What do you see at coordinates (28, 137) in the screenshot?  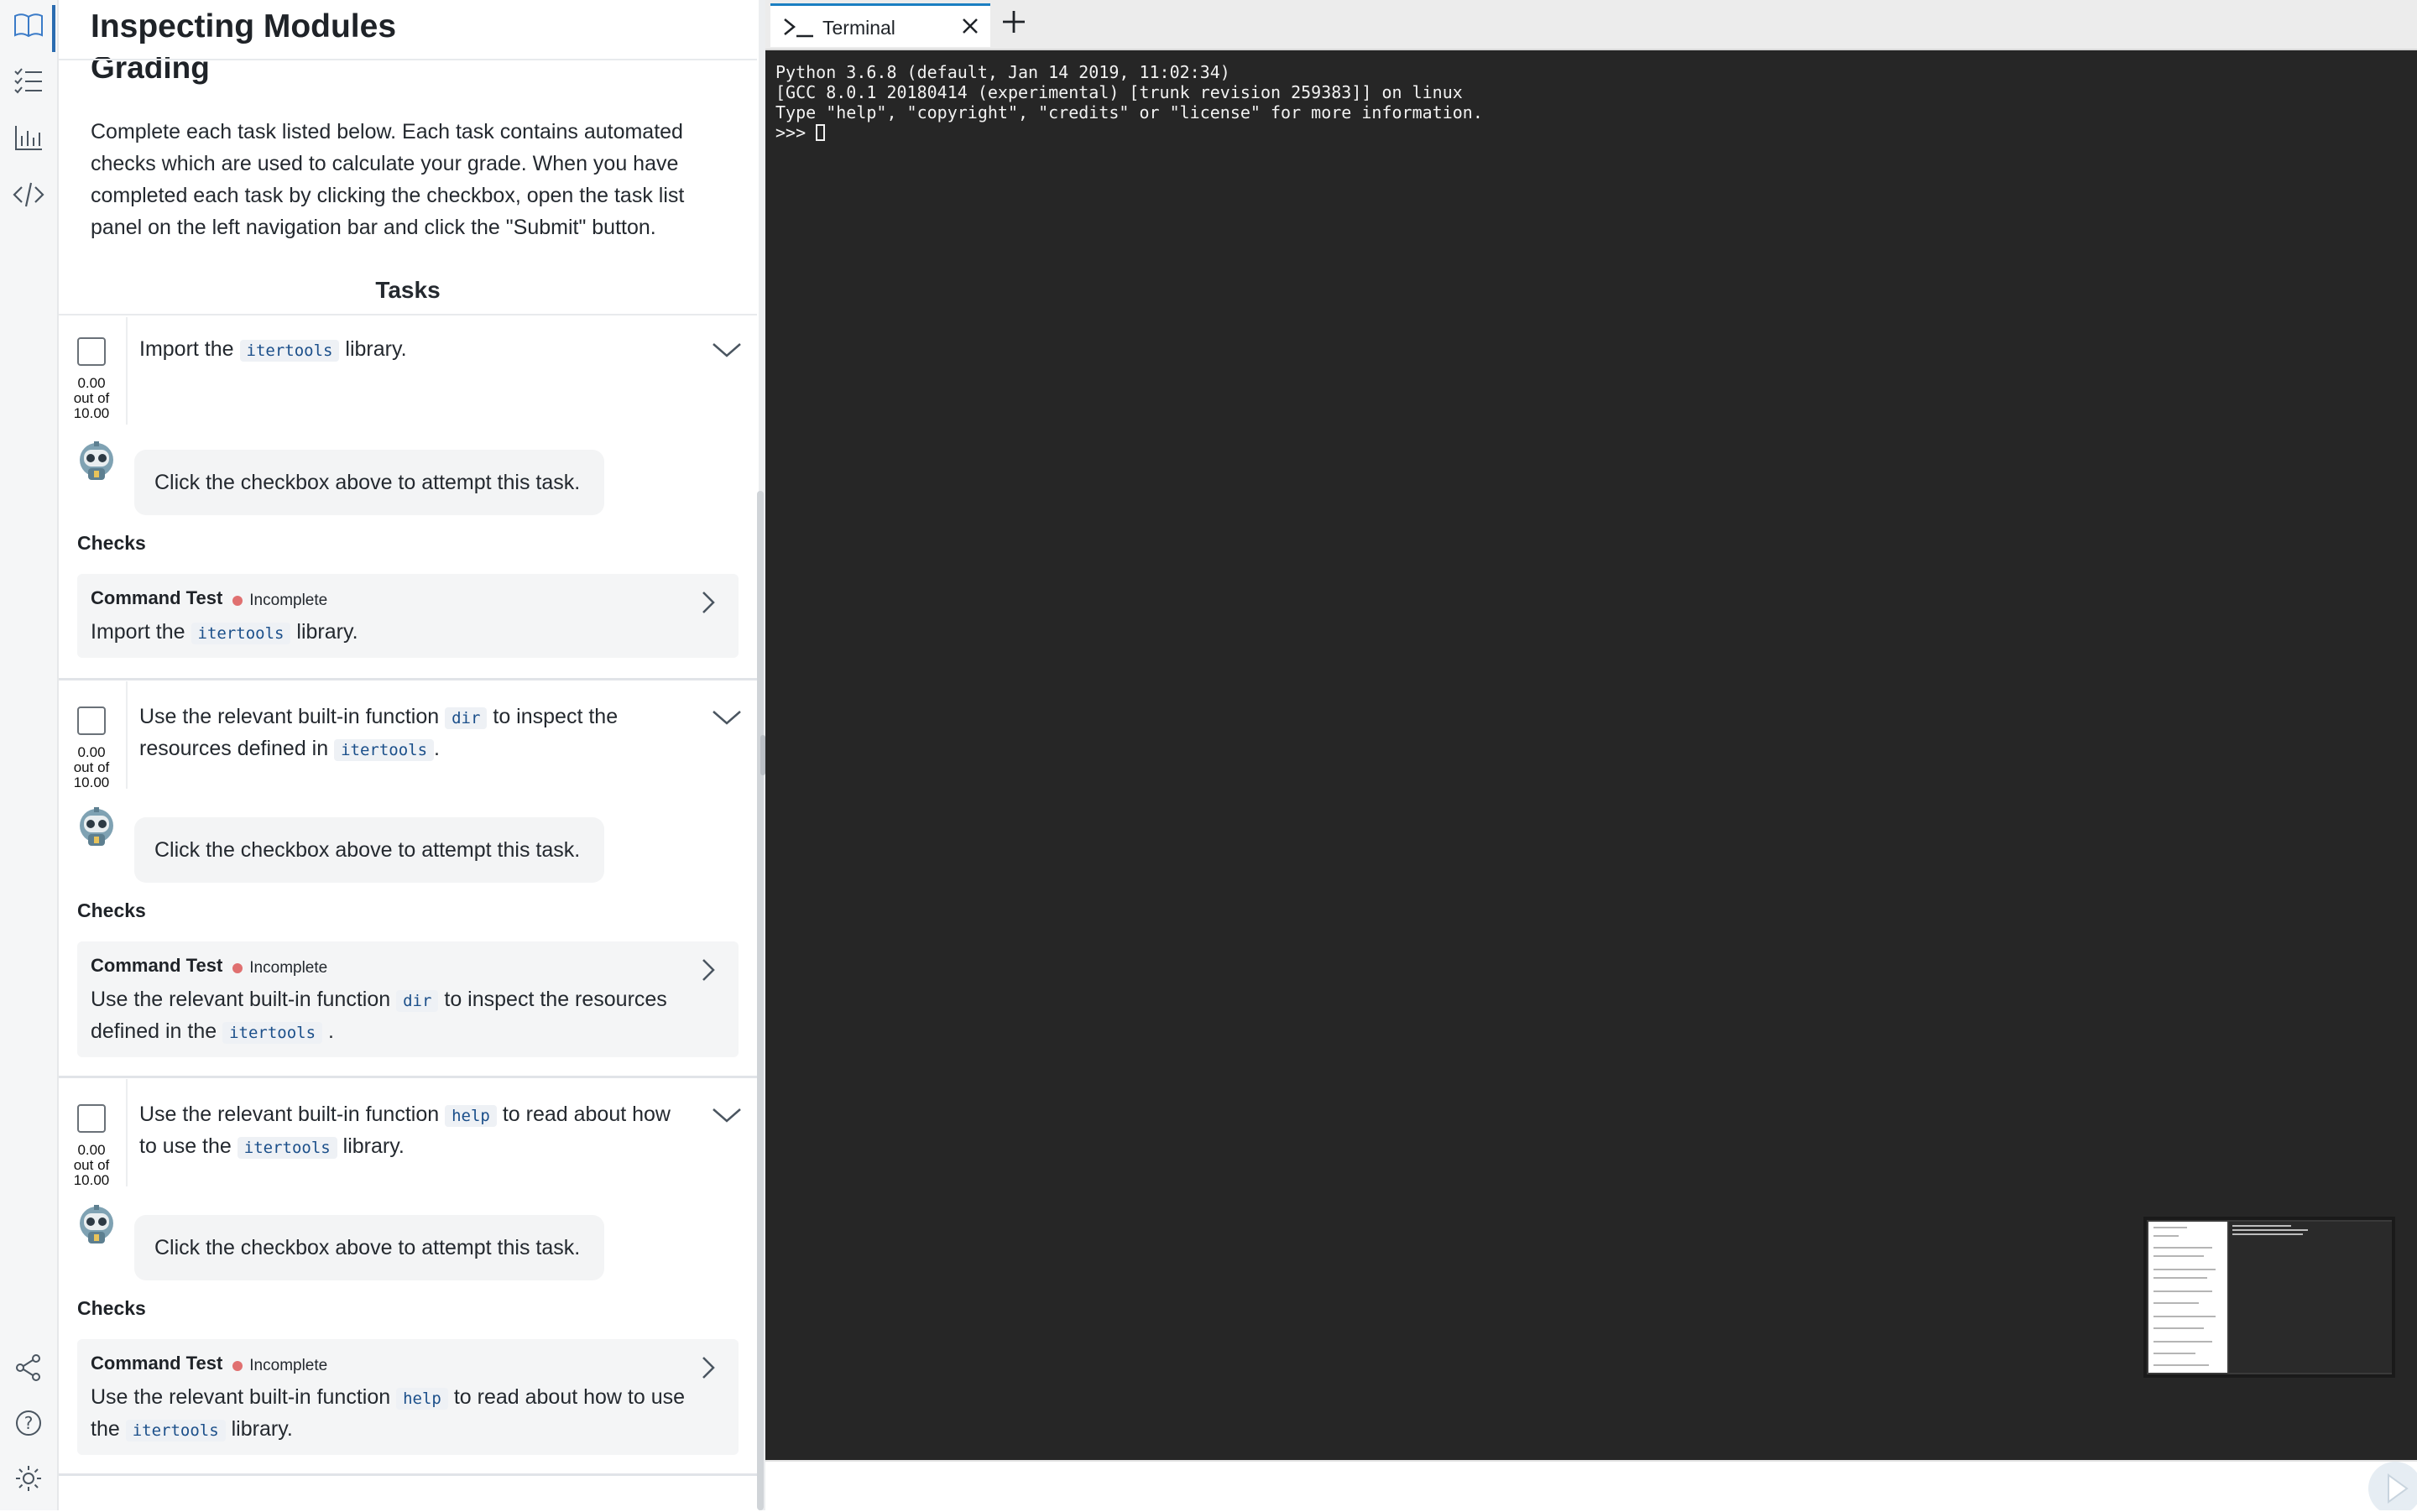 I see `bar-chart-icon` at bounding box center [28, 137].